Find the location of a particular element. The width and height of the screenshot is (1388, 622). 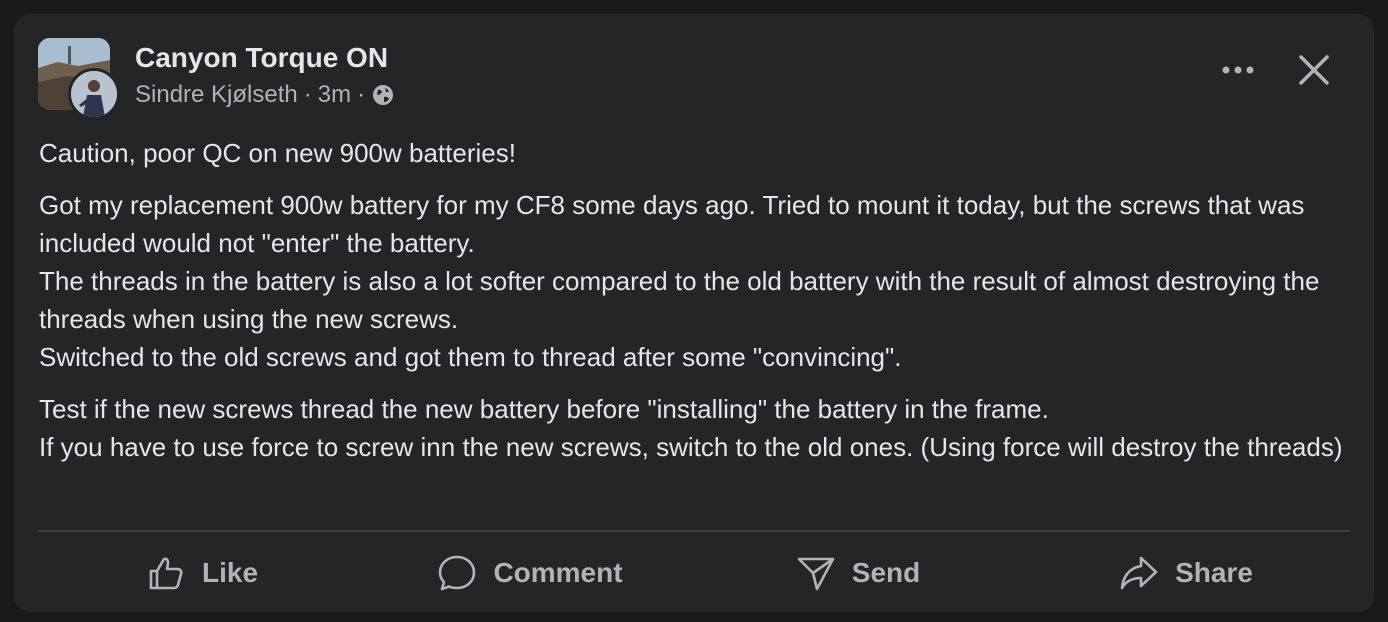

send-label: Send is located at coordinates (886, 572).